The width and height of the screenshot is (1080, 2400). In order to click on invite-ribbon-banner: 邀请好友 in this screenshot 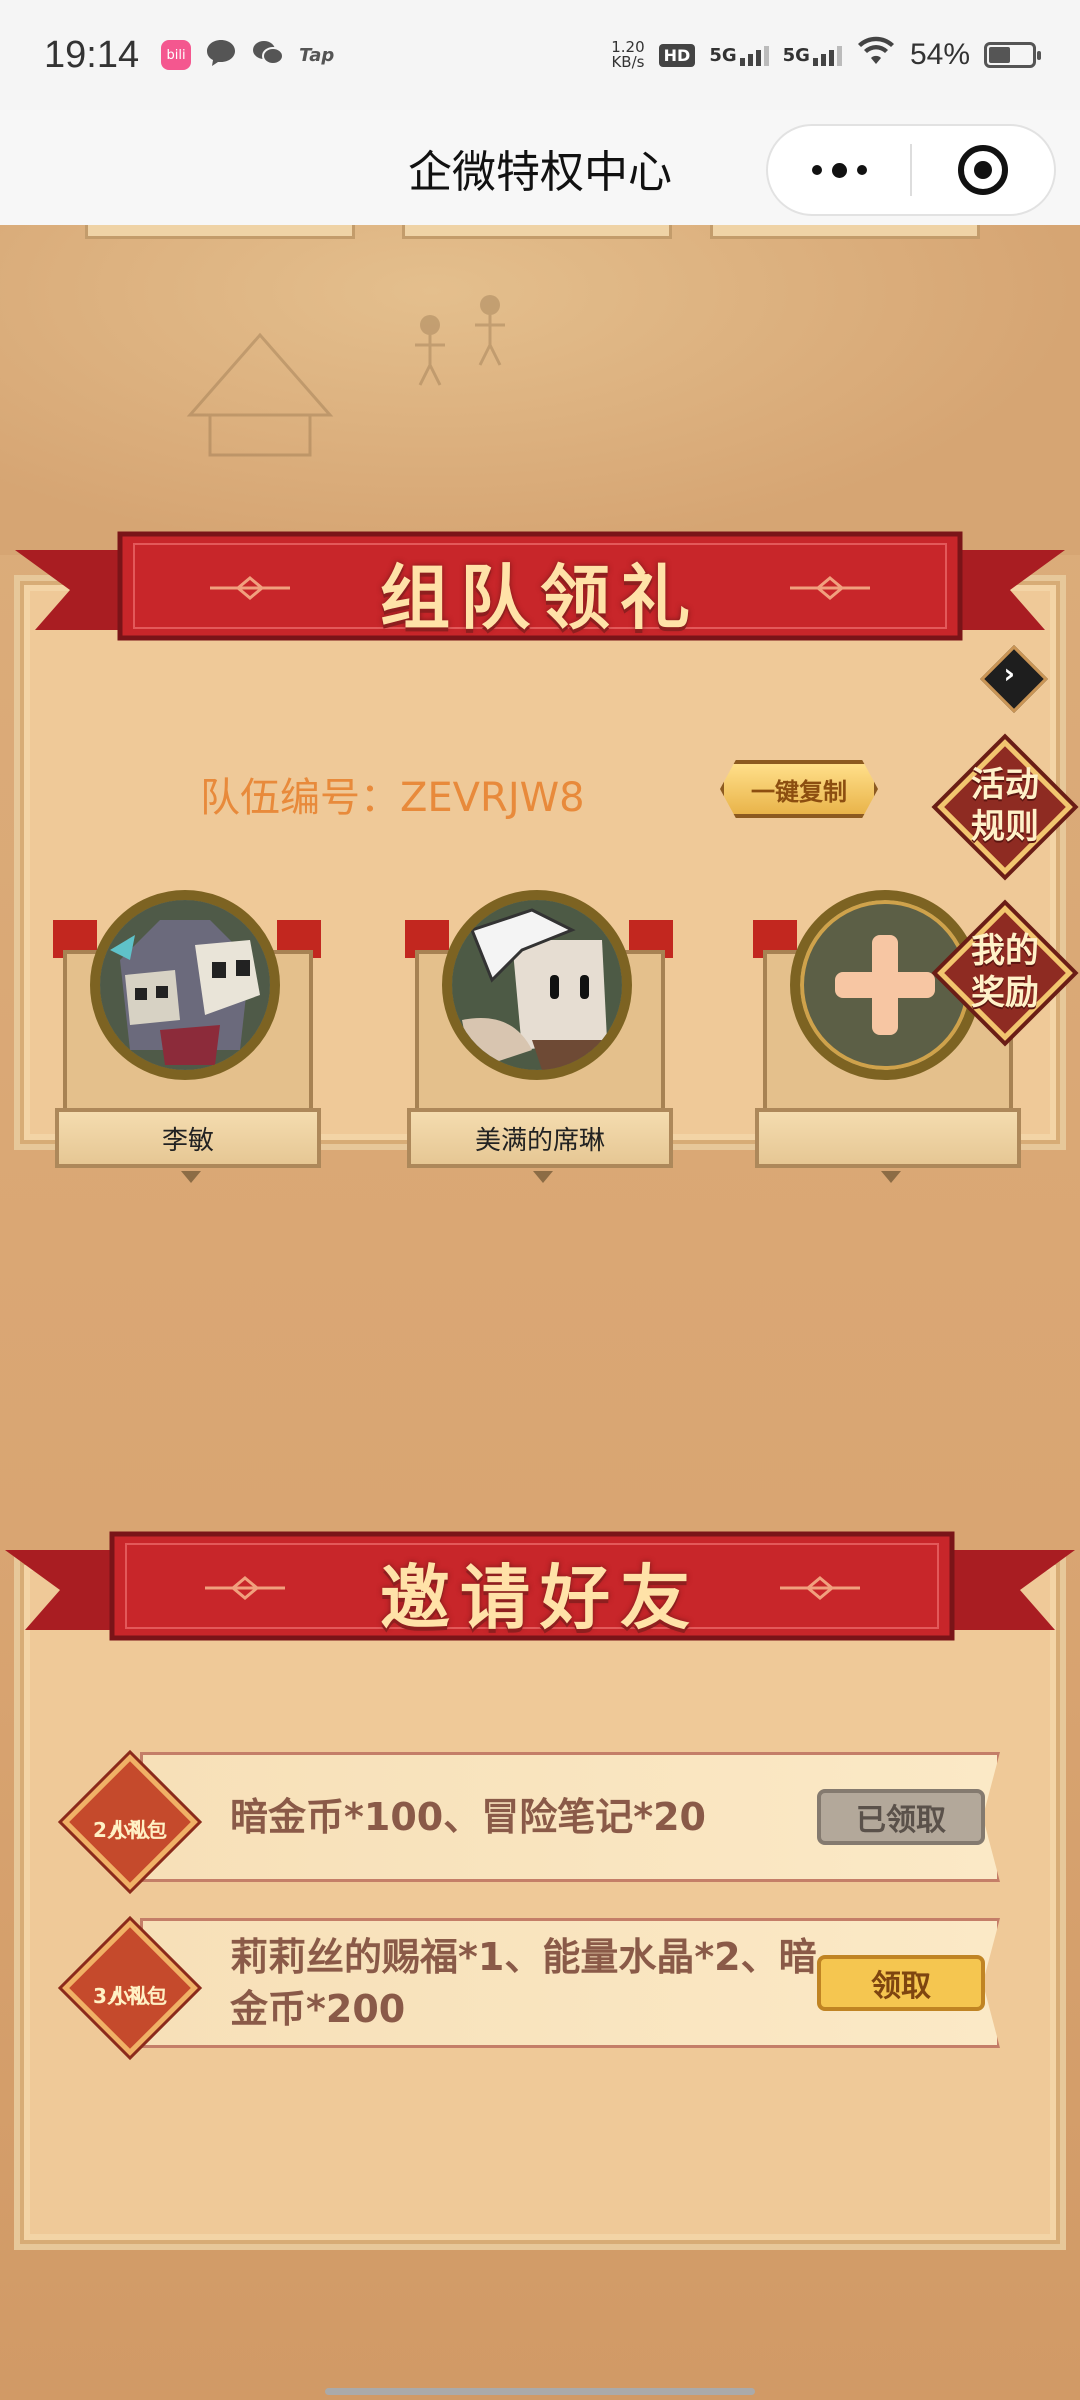, I will do `click(540, 1590)`.